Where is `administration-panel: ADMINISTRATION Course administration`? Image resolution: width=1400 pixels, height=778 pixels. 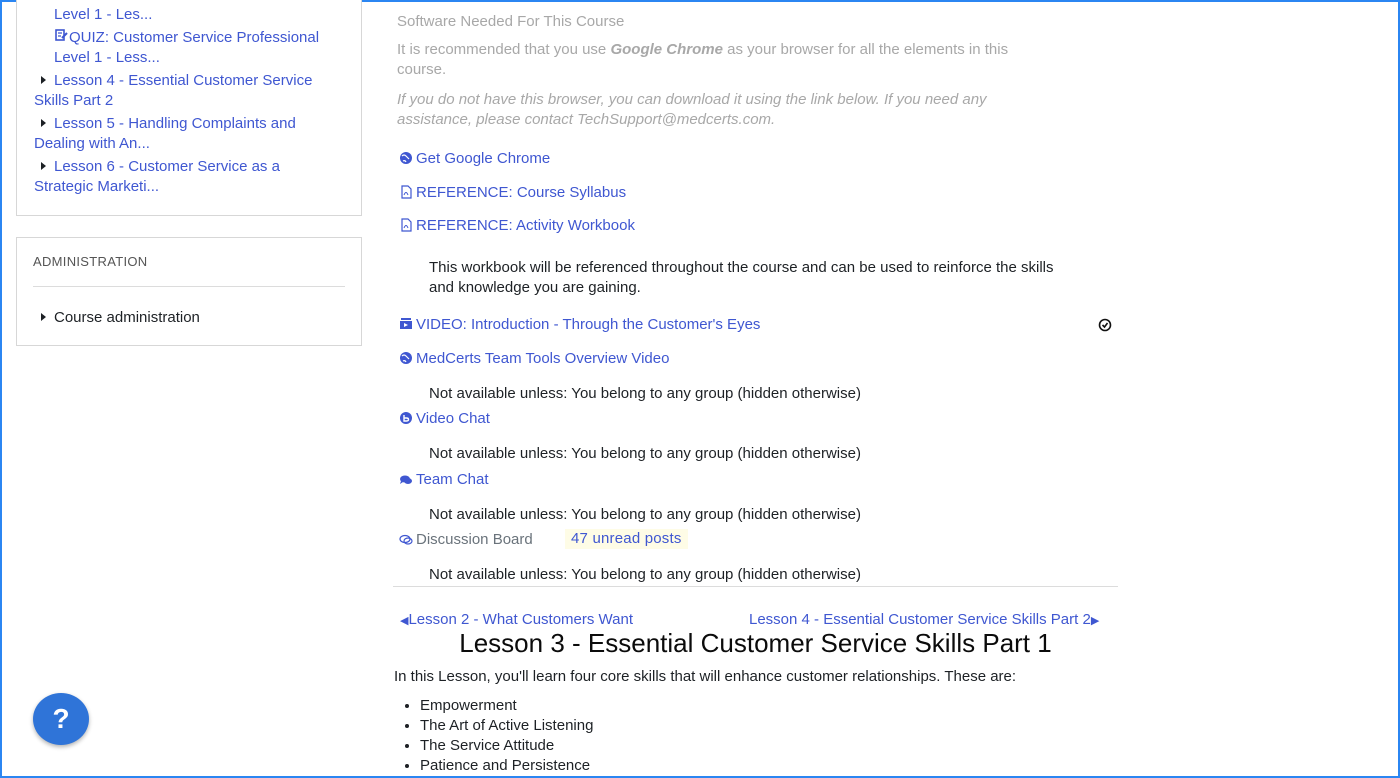
administration-panel: ADMINISTRATION Course administration is located at coordinates (189, 291).